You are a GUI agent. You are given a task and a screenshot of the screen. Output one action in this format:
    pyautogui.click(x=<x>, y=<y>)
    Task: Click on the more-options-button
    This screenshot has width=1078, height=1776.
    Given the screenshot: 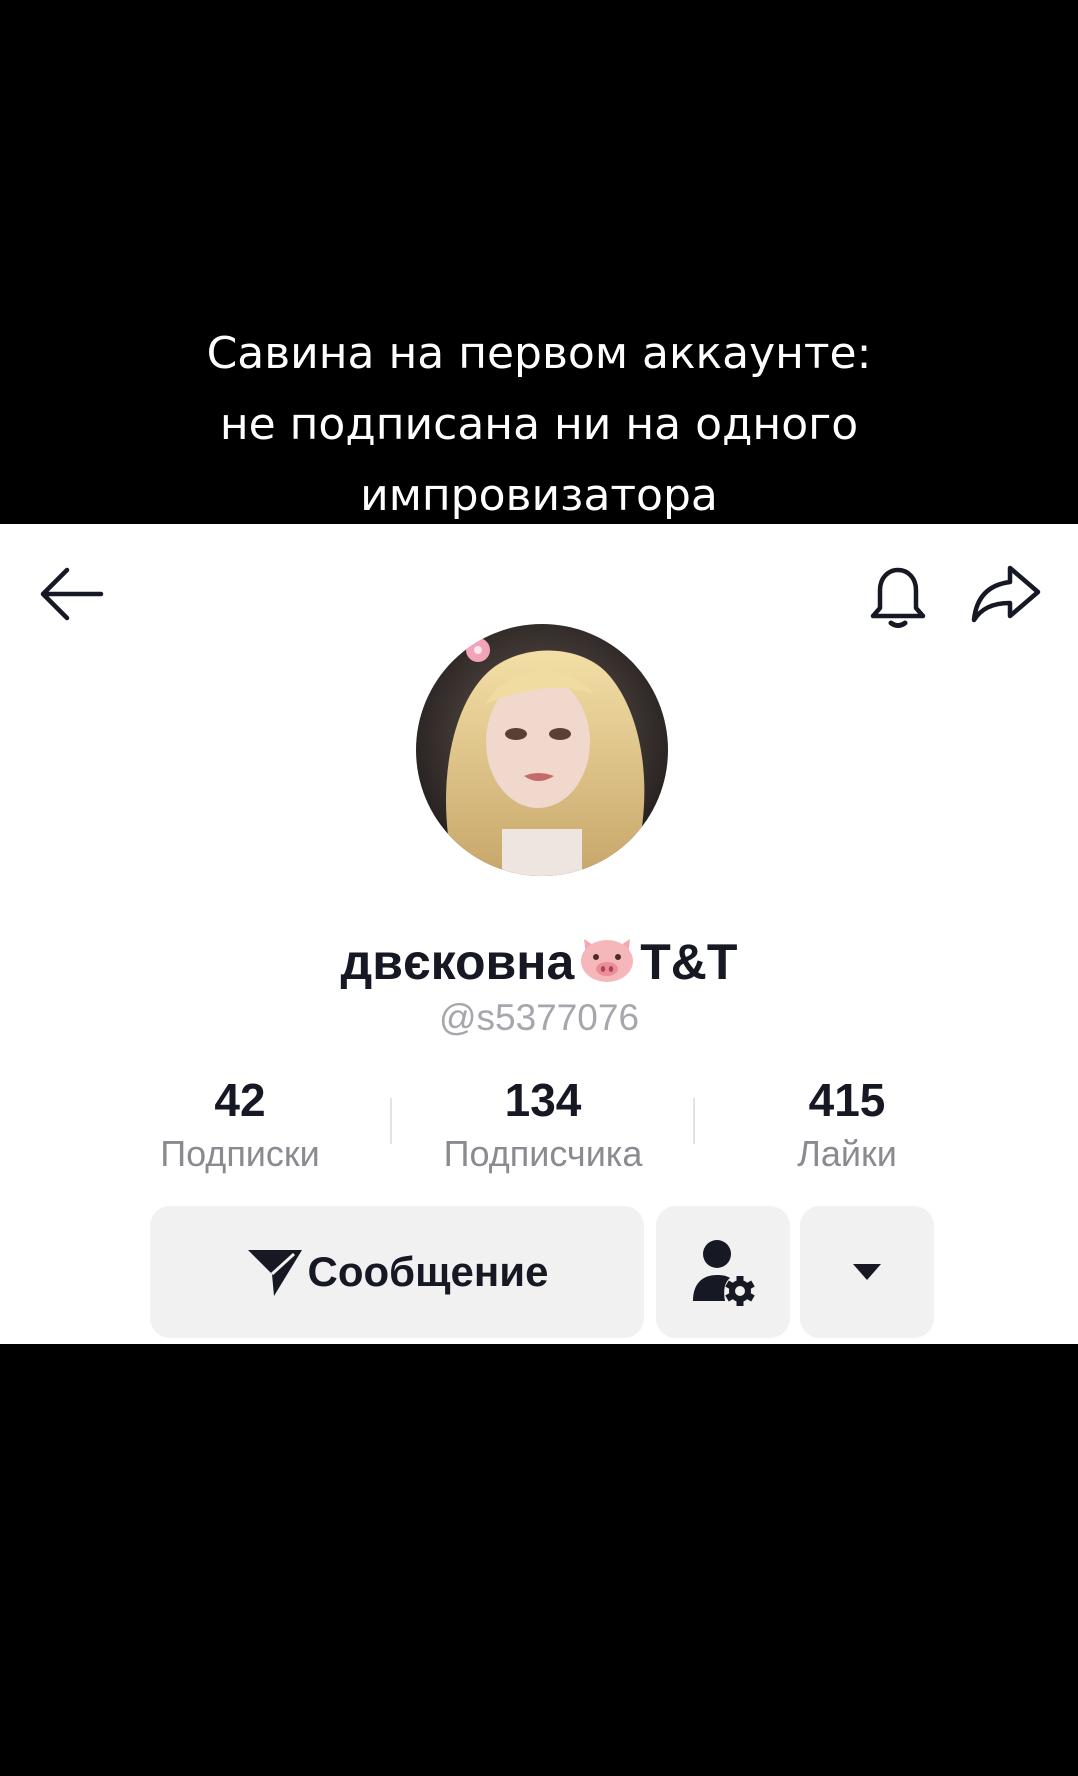 What is the action you would take?
    pyautogui.click(x=867, y=1272)
    